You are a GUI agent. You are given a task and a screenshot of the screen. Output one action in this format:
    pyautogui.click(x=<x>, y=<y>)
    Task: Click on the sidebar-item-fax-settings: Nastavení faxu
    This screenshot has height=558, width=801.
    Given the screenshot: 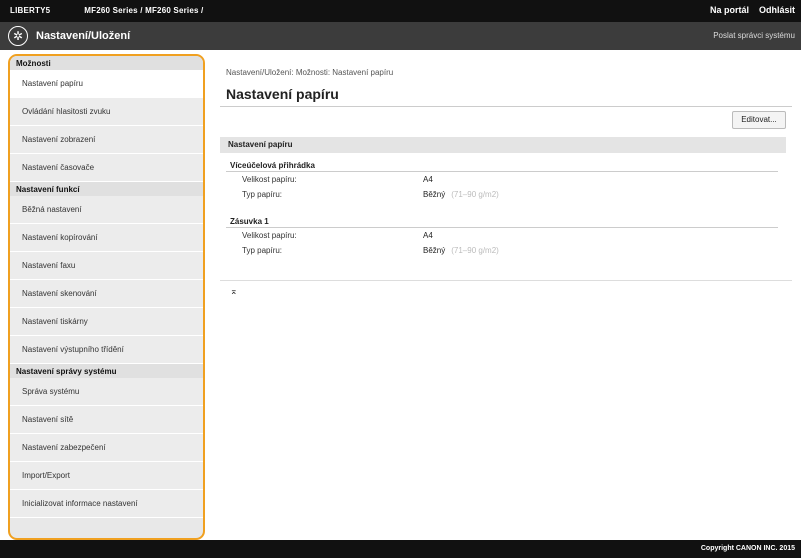 What is the action you would take?
    pyautogui.click(x=106, y=266)
    